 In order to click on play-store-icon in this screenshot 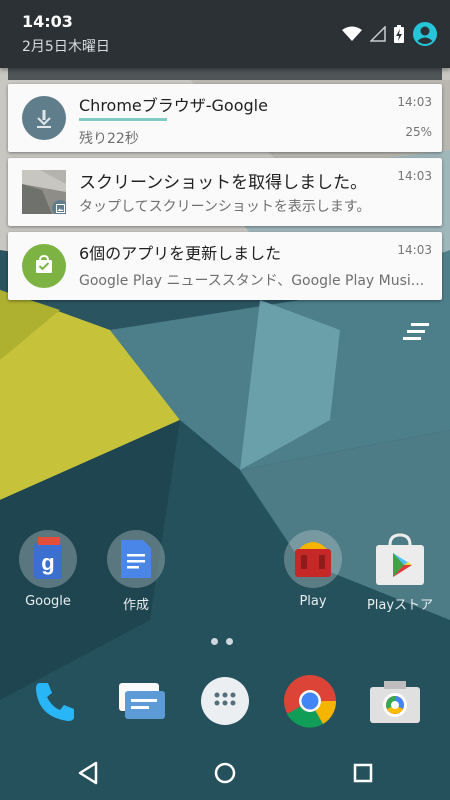, I will do `click(400, 559)`.